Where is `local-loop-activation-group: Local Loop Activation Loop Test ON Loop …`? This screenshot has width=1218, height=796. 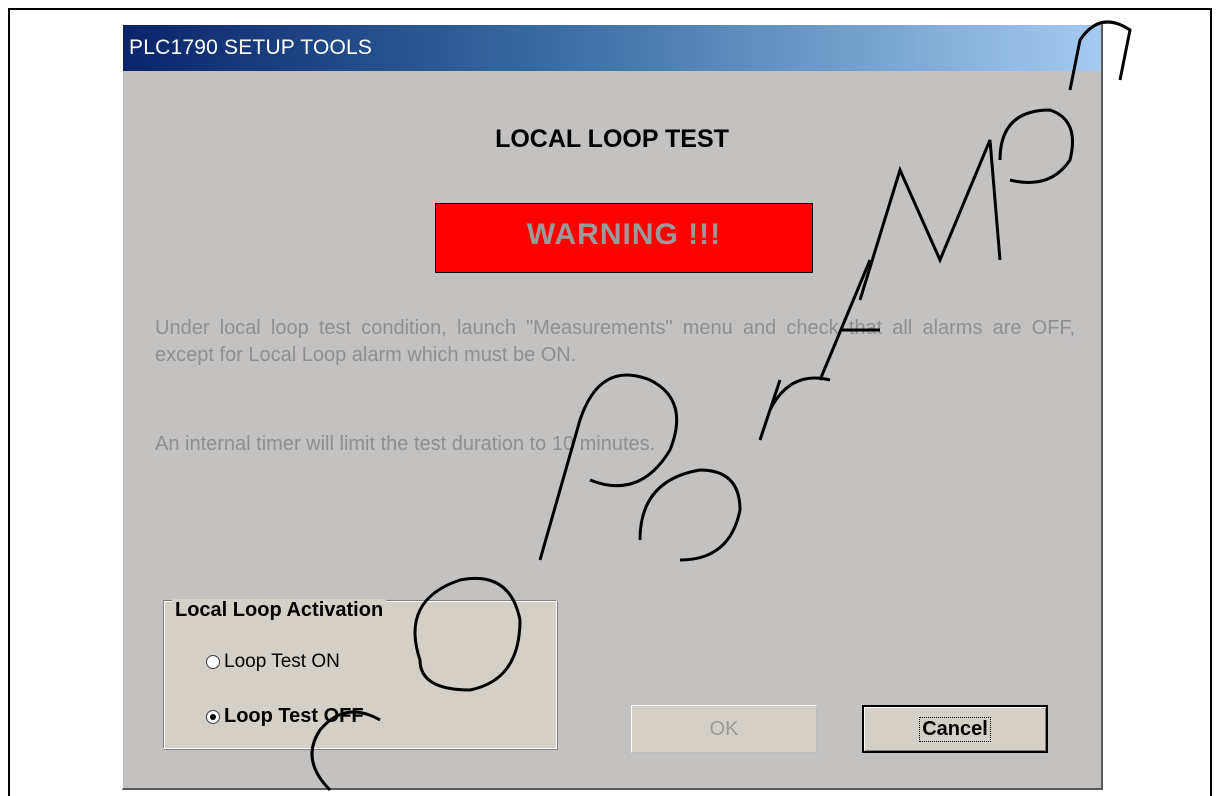 local-loop-activation-group: Local Loop Activation Loop Test ON Loop … is located at coordinates (360, 674).